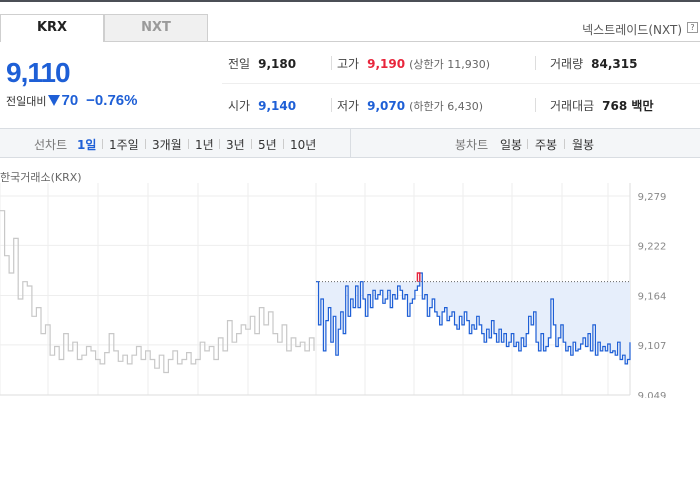 This screenshot has height=490, width=700. What do you see at coordinates (632, 29) in the screenshot?
I see `nxt-link: 넥스트레이드(NXT)` at bounding box center [632, 29].